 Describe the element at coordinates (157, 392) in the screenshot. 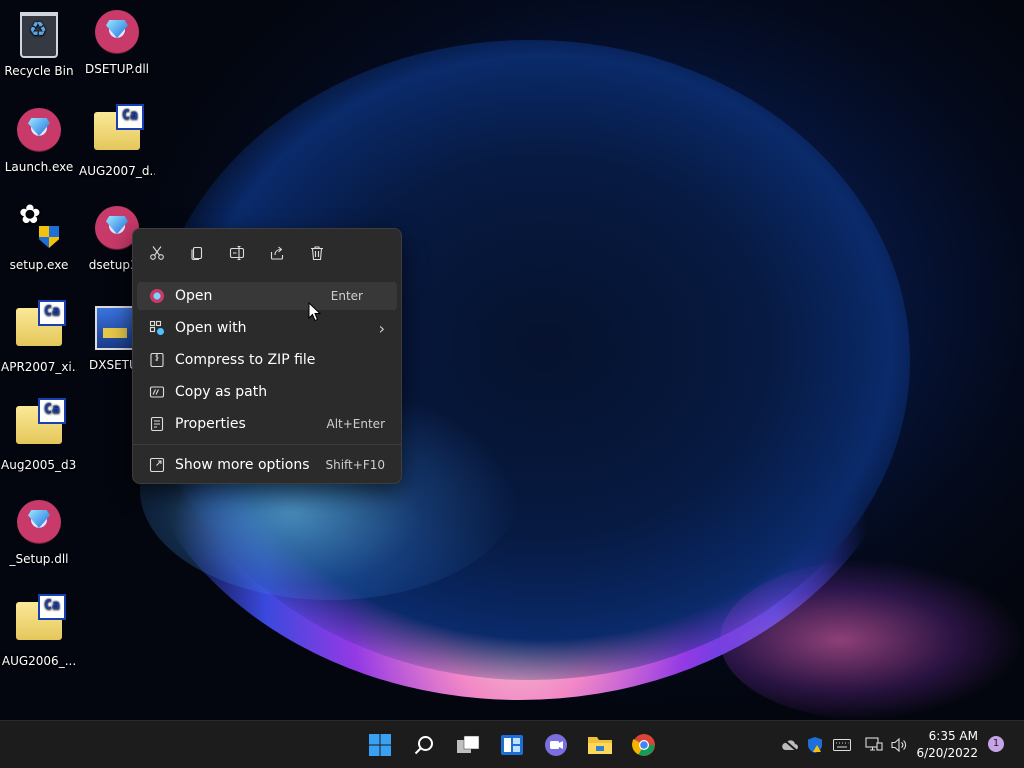

I see `copy-path-icon` at that location.